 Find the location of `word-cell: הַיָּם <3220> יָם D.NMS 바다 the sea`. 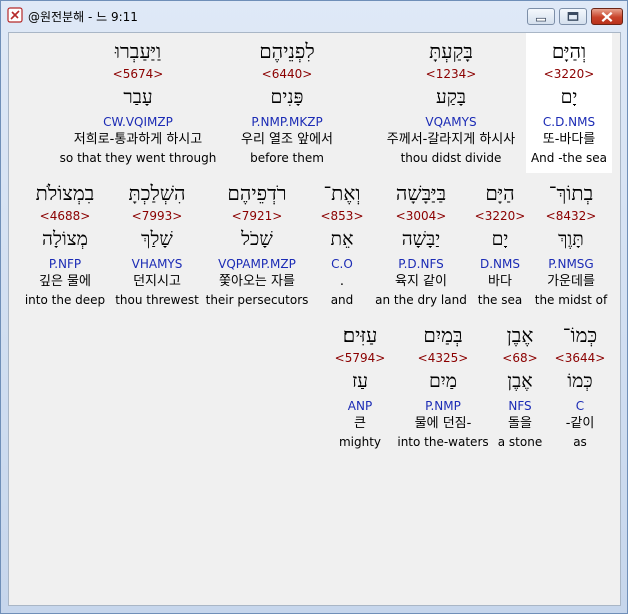

word-cell: הַיָּם <3220> יָם D.NMS 바다 the sea is located at coordinates (500, 245).